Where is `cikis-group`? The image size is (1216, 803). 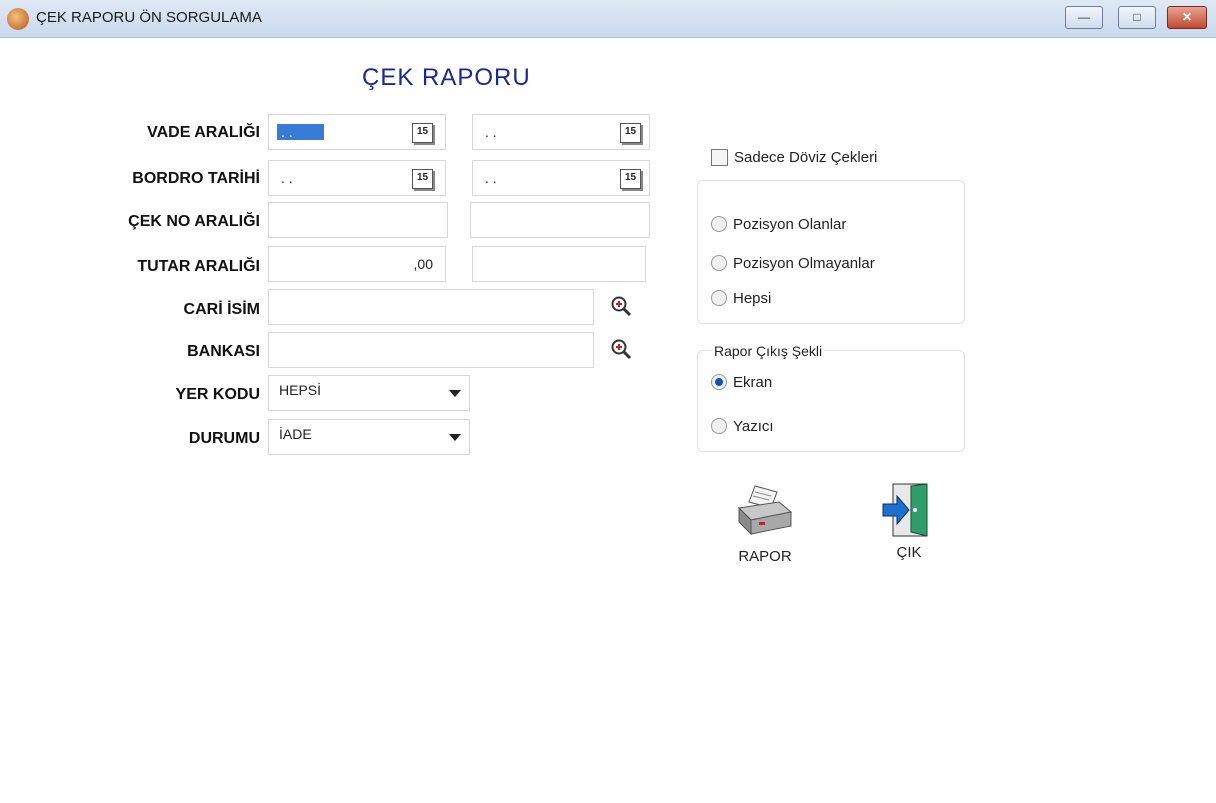 cikis-group is located at coordinates (831, 401).